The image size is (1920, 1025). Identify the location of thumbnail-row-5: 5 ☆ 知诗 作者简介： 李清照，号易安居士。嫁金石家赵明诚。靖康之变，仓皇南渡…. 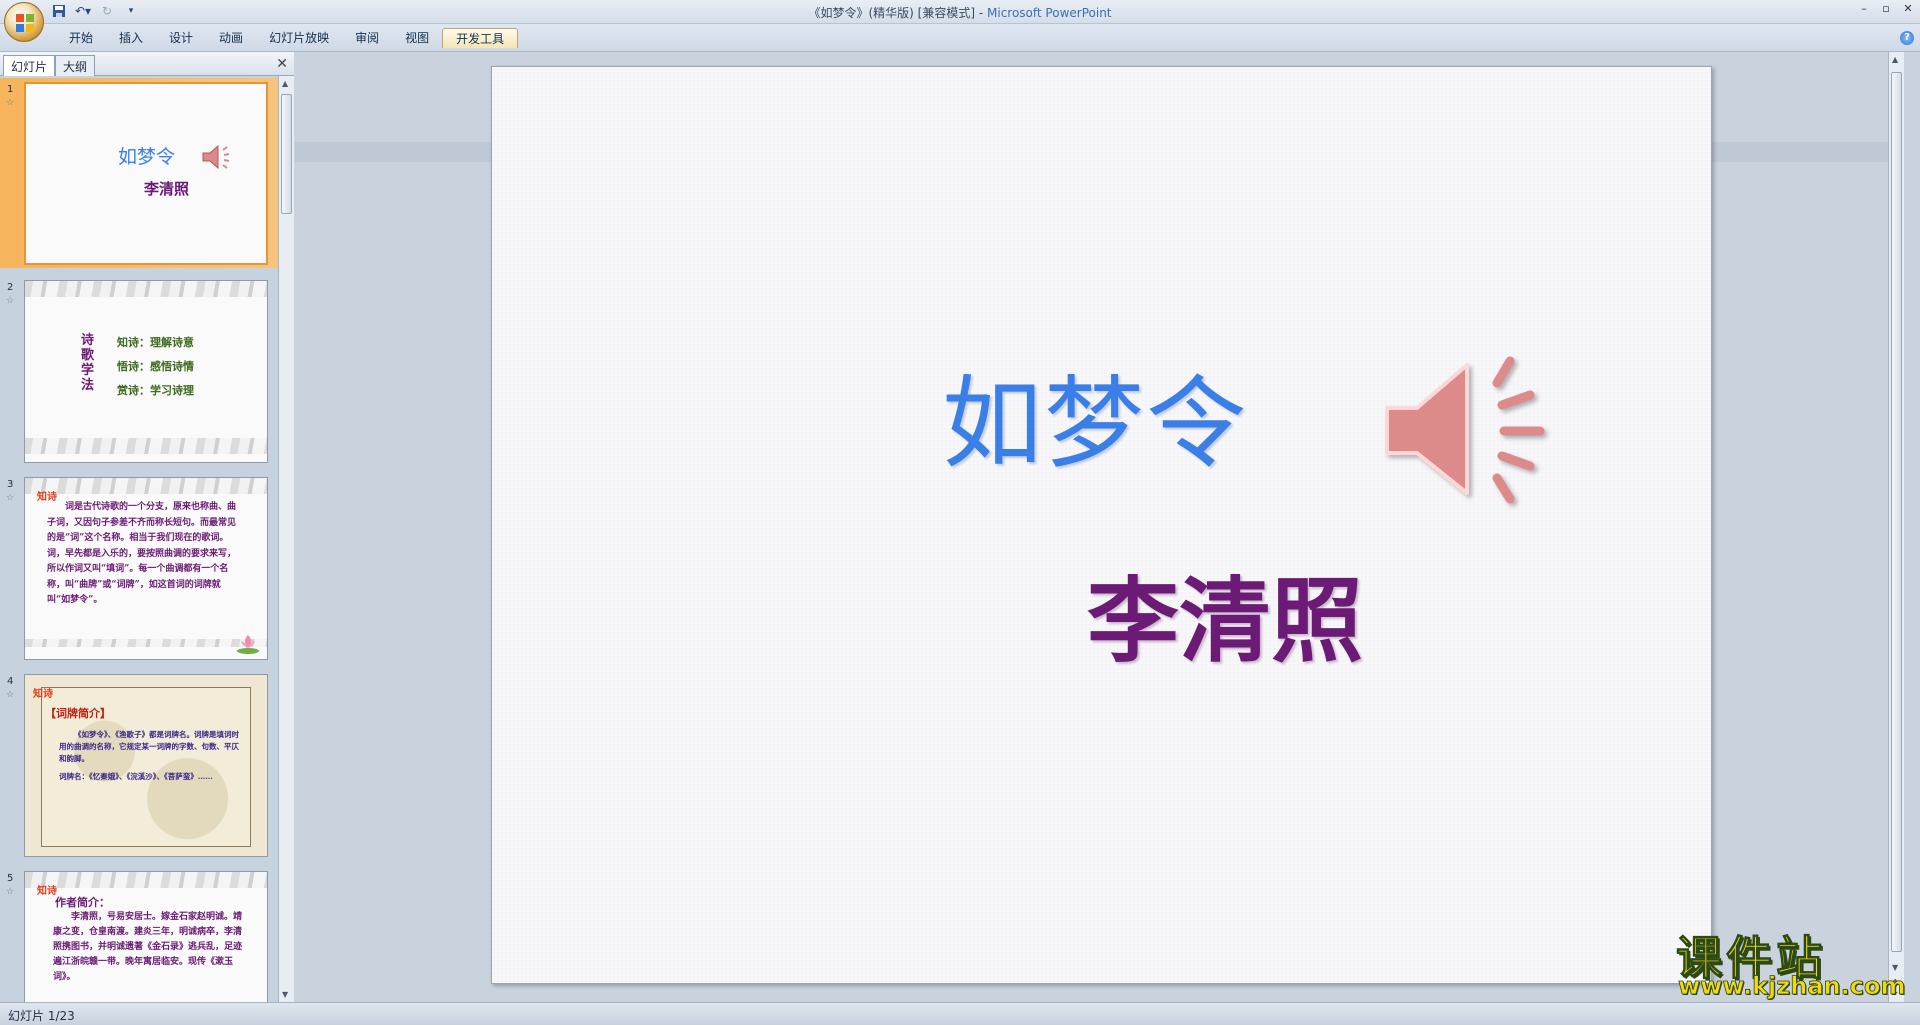
(139, 934).